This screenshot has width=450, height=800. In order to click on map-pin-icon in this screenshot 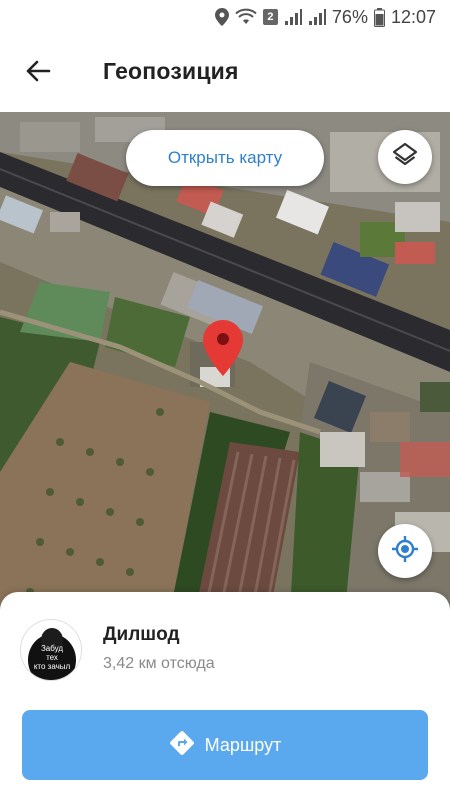, I will do `click(223, 350)`.